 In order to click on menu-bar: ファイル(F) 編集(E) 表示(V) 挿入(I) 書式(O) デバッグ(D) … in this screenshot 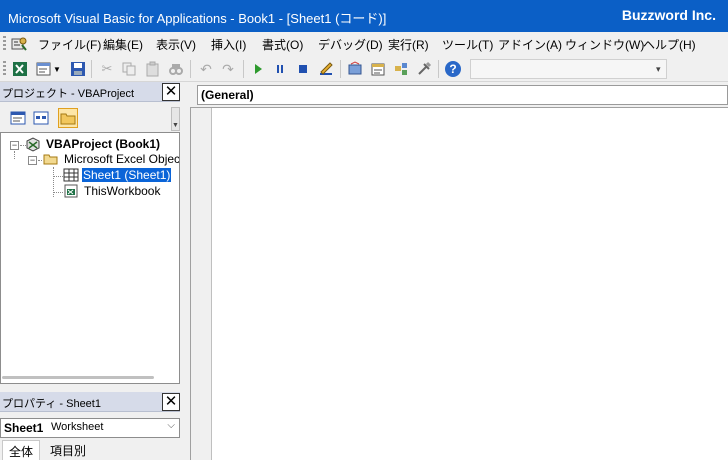, I will do `click(364, 44)`.